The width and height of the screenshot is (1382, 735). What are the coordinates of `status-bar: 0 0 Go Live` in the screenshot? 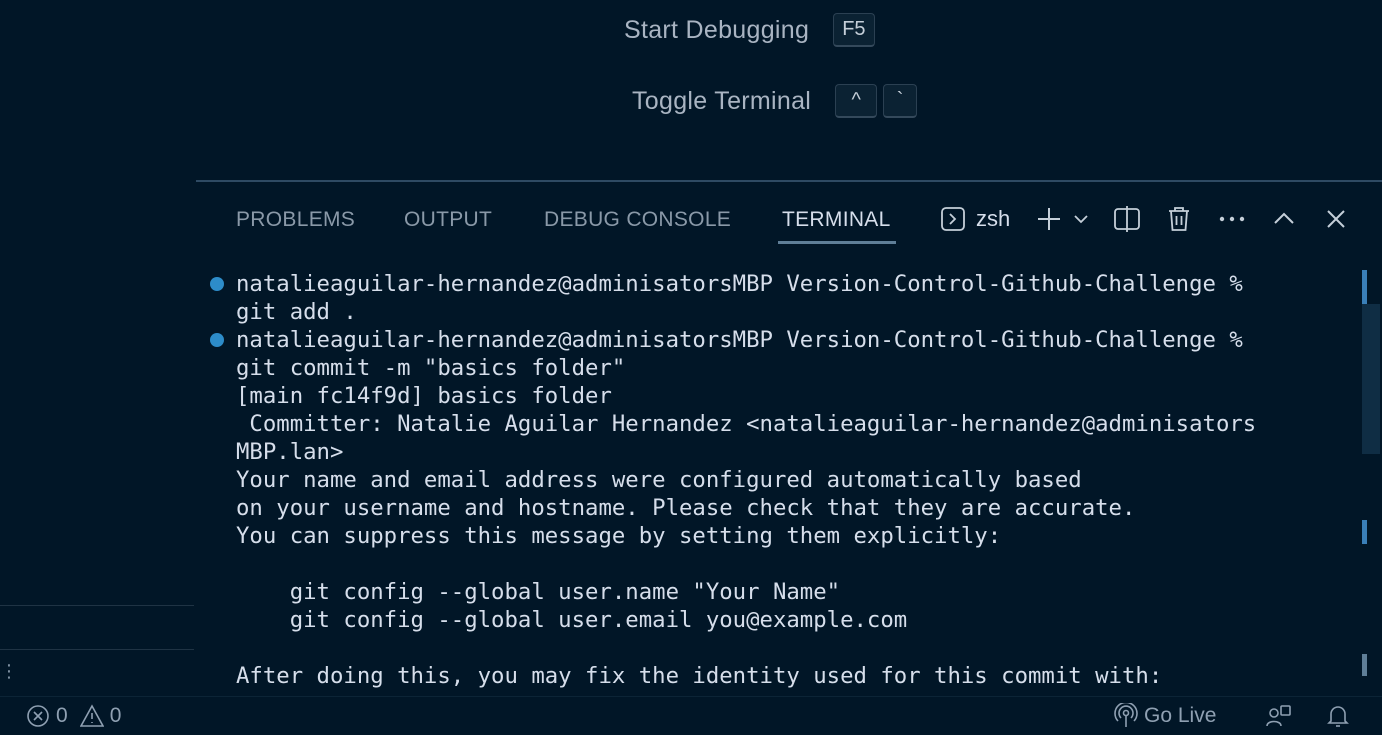 It's located at (691, 715).